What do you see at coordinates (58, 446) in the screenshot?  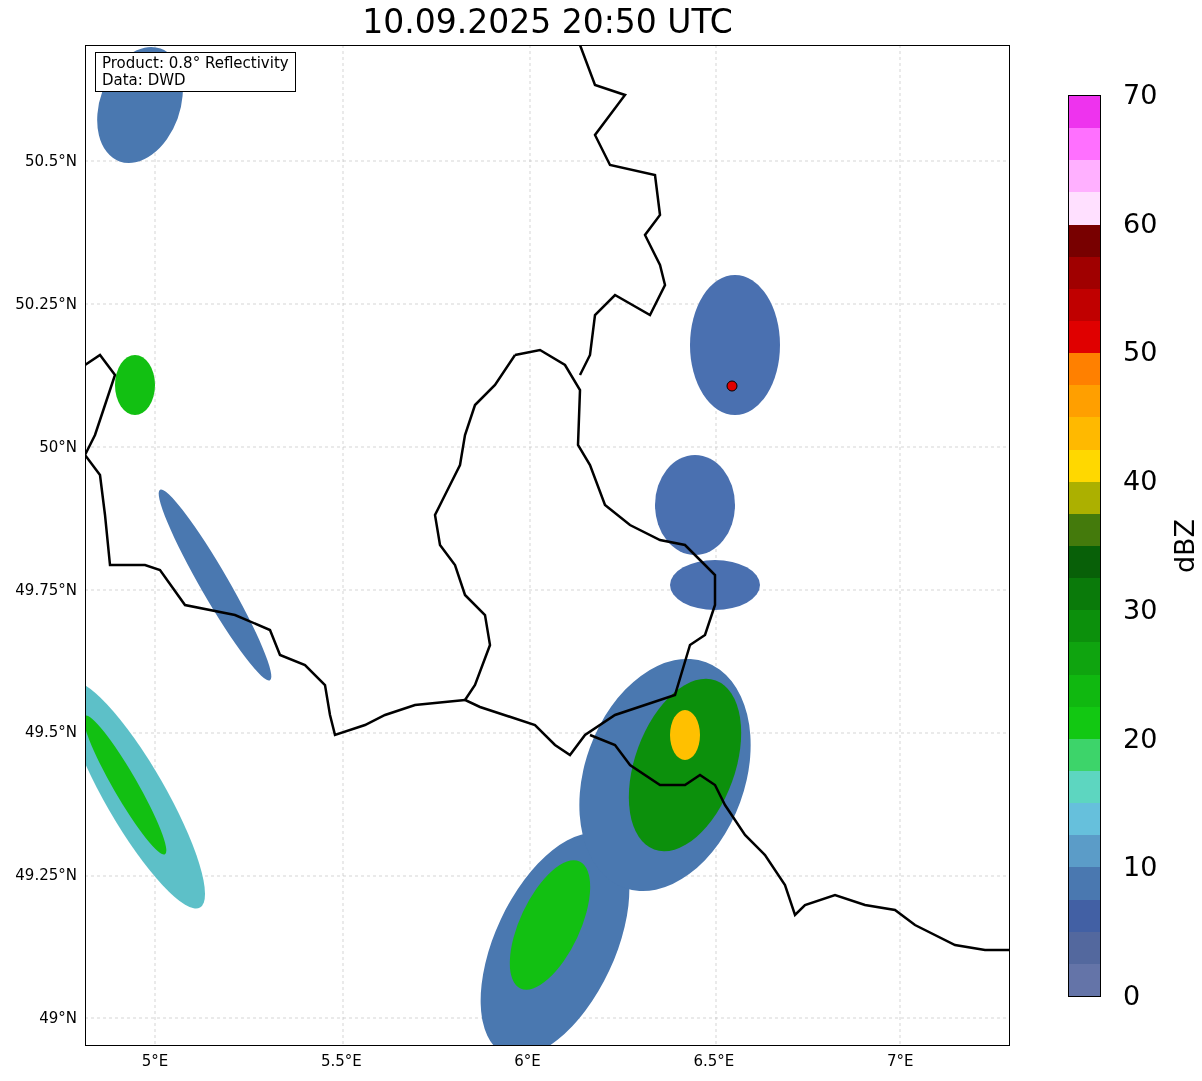 I see `y-tick-label: 50°N` at bounding box center [58, 446].